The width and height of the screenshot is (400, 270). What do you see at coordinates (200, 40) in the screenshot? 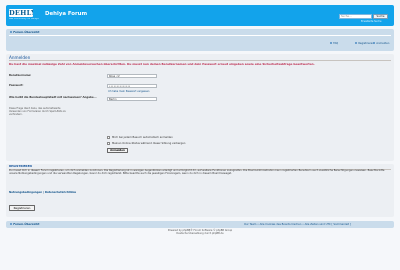
I see `navbar` at bounding box center [200, 40].